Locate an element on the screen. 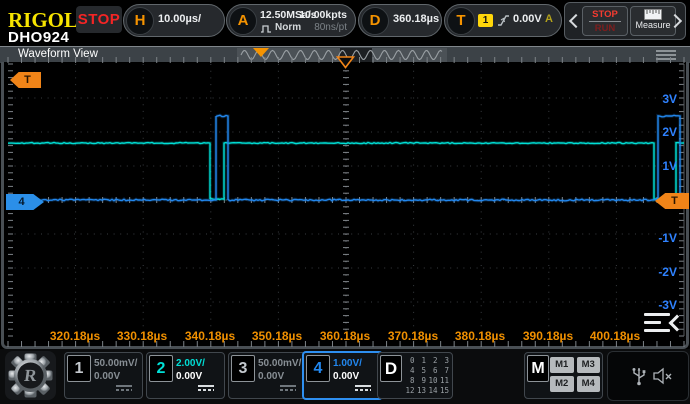 Image resolution: width=690 pixels, height=404 pixels. digital-bit-label: 4 is located at coordinates (412, 370).